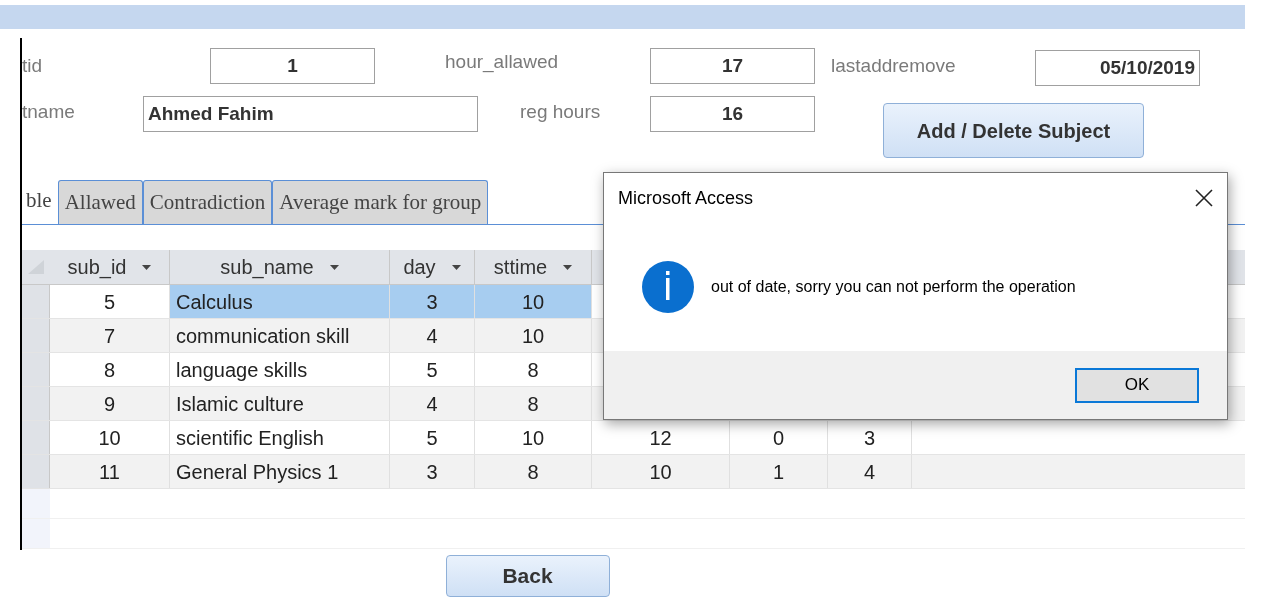 Image resolution: width=1267 pixels, height=607 pixels. What do you see at coordinates (661, 437) in the screenshot?
I see `table-cell: 12` at bounding box center [661, 437].